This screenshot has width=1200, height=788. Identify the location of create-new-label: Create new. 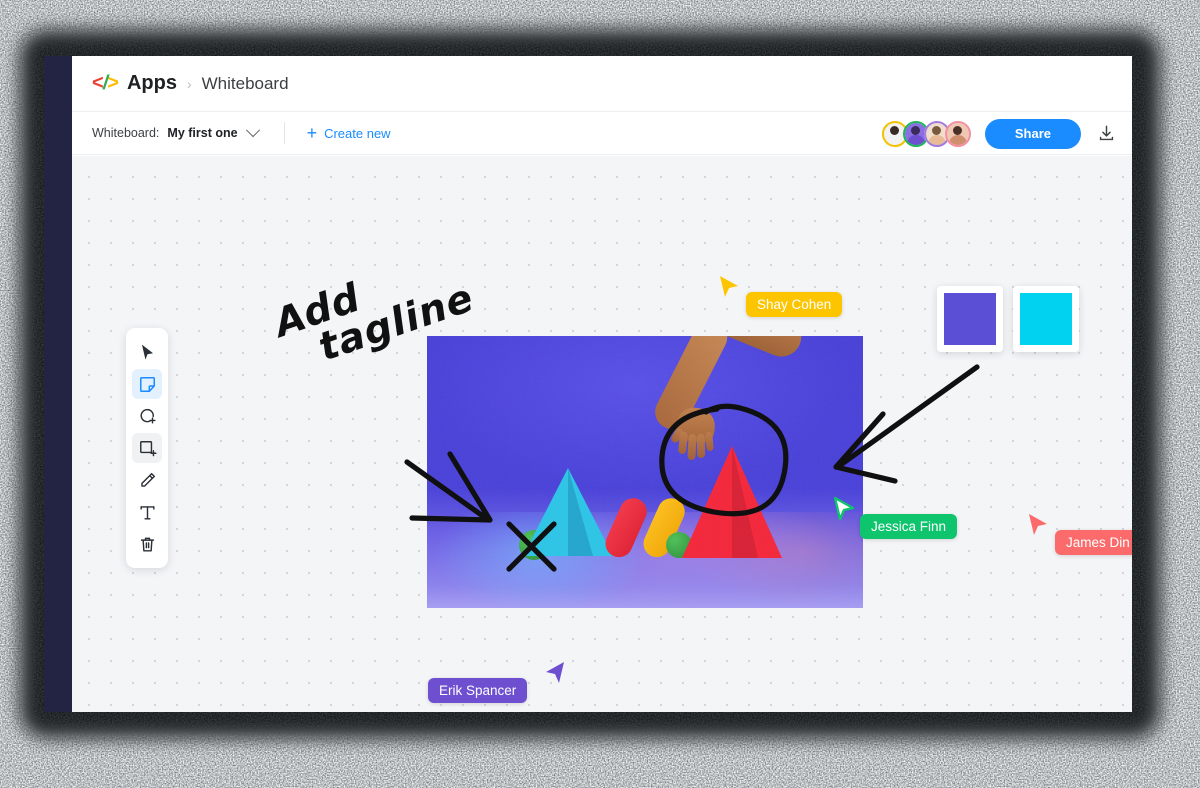
(357, 133).